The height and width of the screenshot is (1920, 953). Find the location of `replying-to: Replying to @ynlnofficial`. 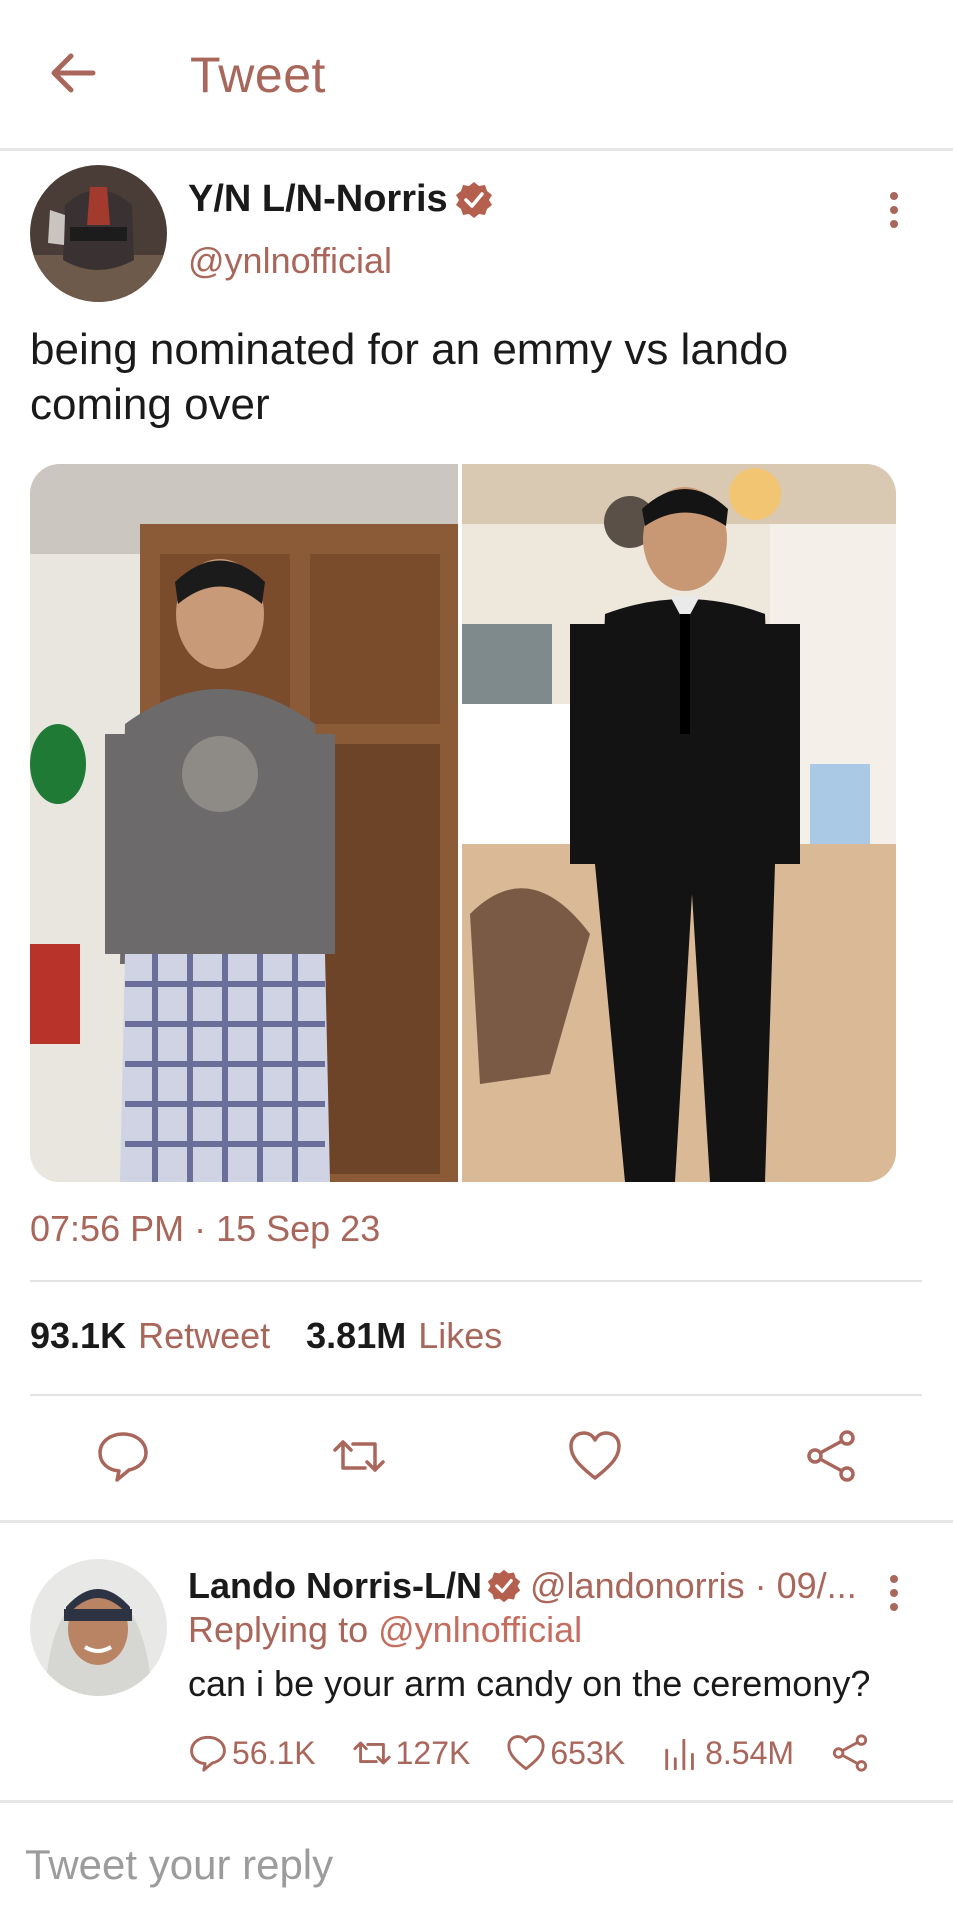

replying-to: Replying to @ynlnofficial is located at coordinates (385, 1630).